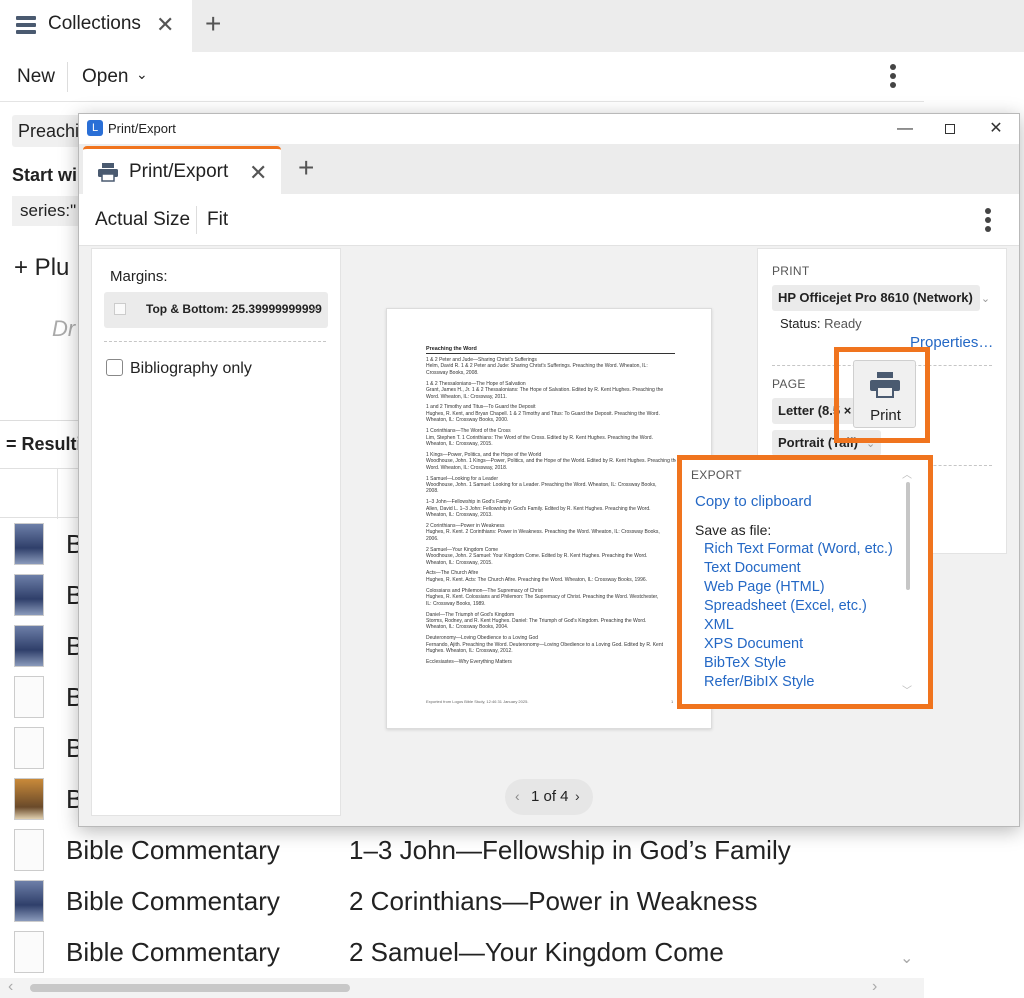 This screenshot has width=1024, height=998. I want to click on entry-citation-line: Wheaton, IL: Crossway Books, 2000., so click(467, 420).